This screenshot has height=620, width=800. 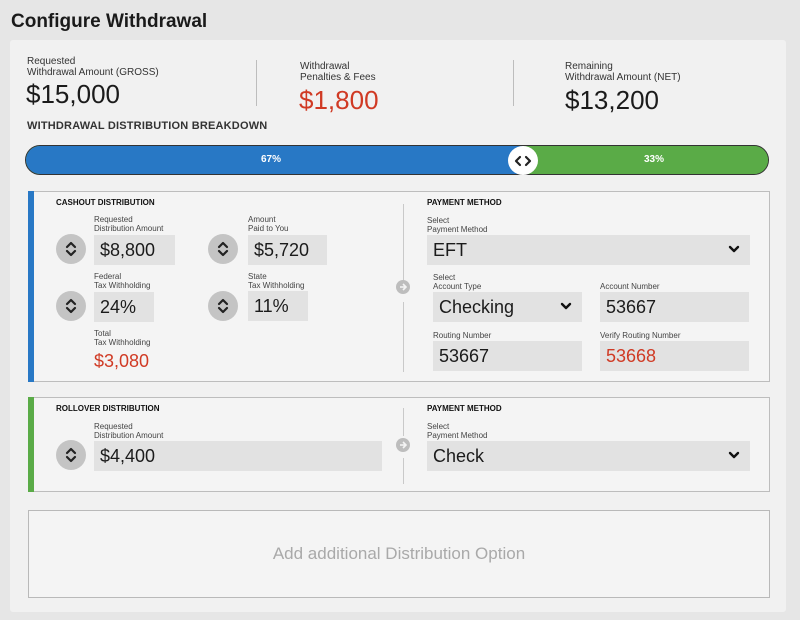 I want to click on rollover-amount-stepper, so click(x=71, y=455).